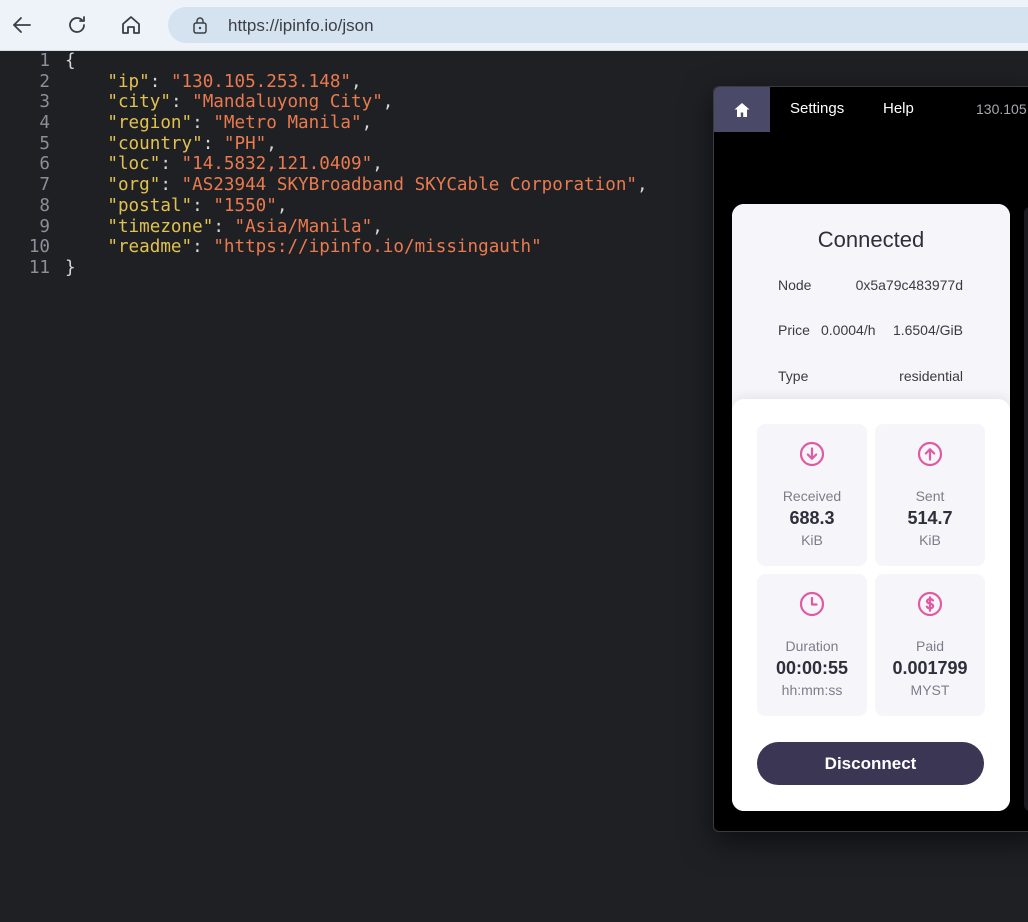 The height and width of the screenshot is (922, 1028). Describe the element at coordinates (930, 454) in the screenshot. I see `arrow-up-circle-icon` at that location.